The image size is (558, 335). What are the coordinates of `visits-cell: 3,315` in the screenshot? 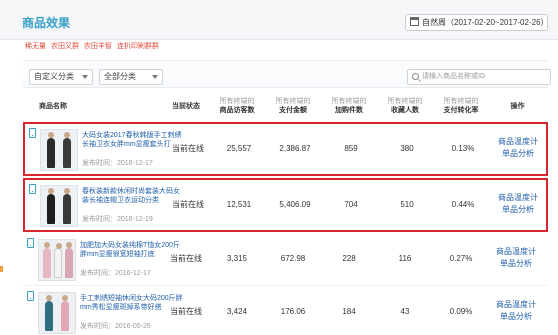 It's located at (237, 258).